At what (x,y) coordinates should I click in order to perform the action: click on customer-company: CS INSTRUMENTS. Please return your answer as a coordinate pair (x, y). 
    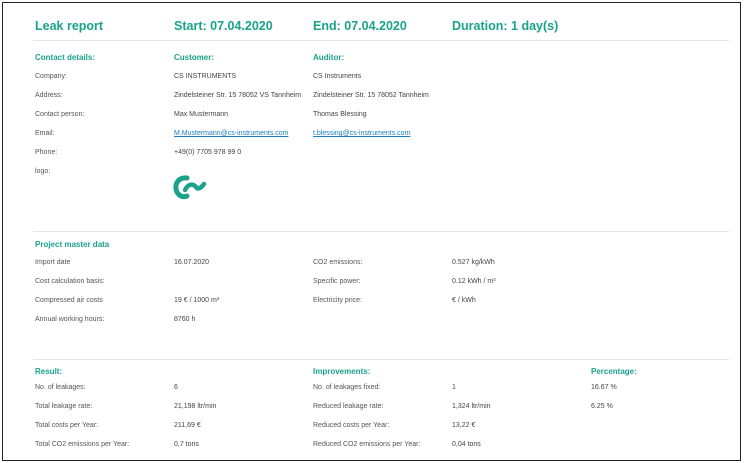
    Looking at the image, I should click on (205, 76).